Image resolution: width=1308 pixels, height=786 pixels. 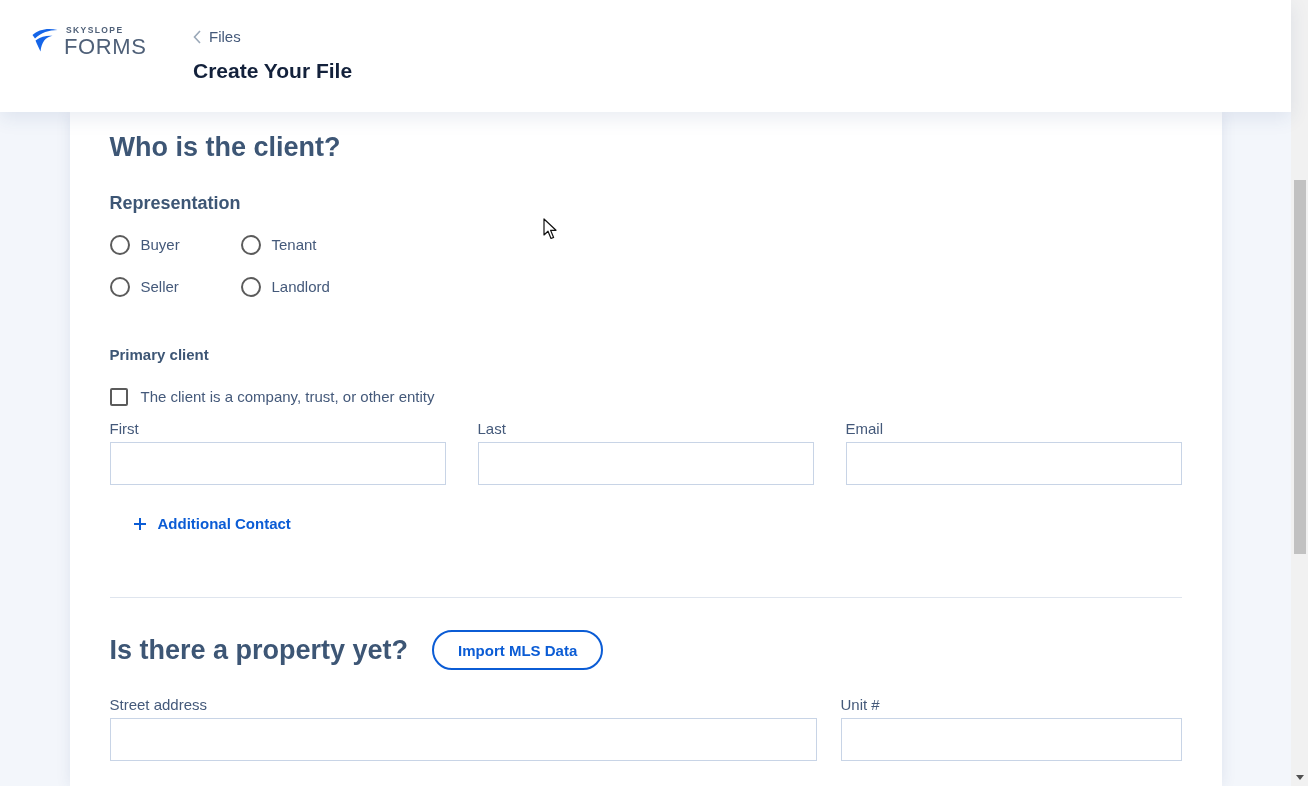 I want to click on section-heading: Is there a property yet?, so click(x=259, y=650).